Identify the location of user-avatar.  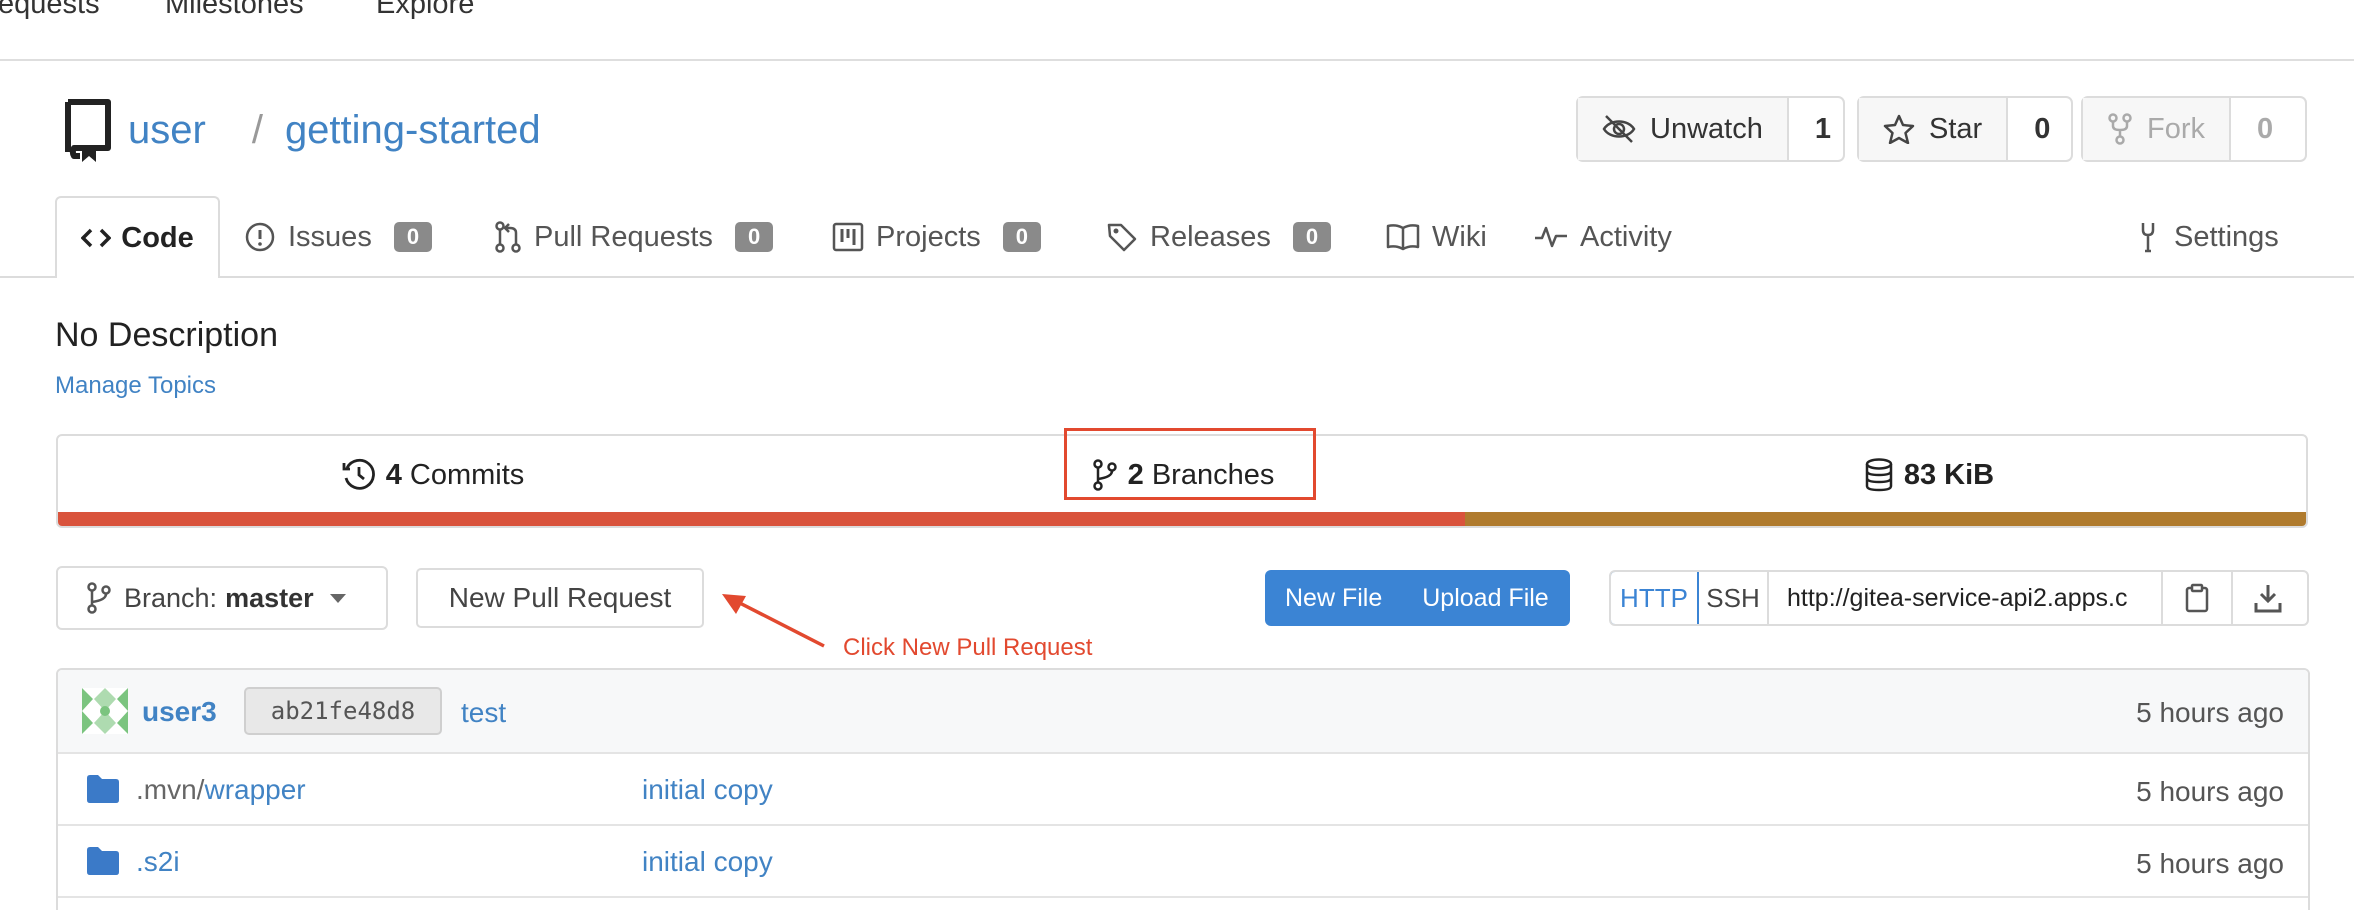
(105, 711).